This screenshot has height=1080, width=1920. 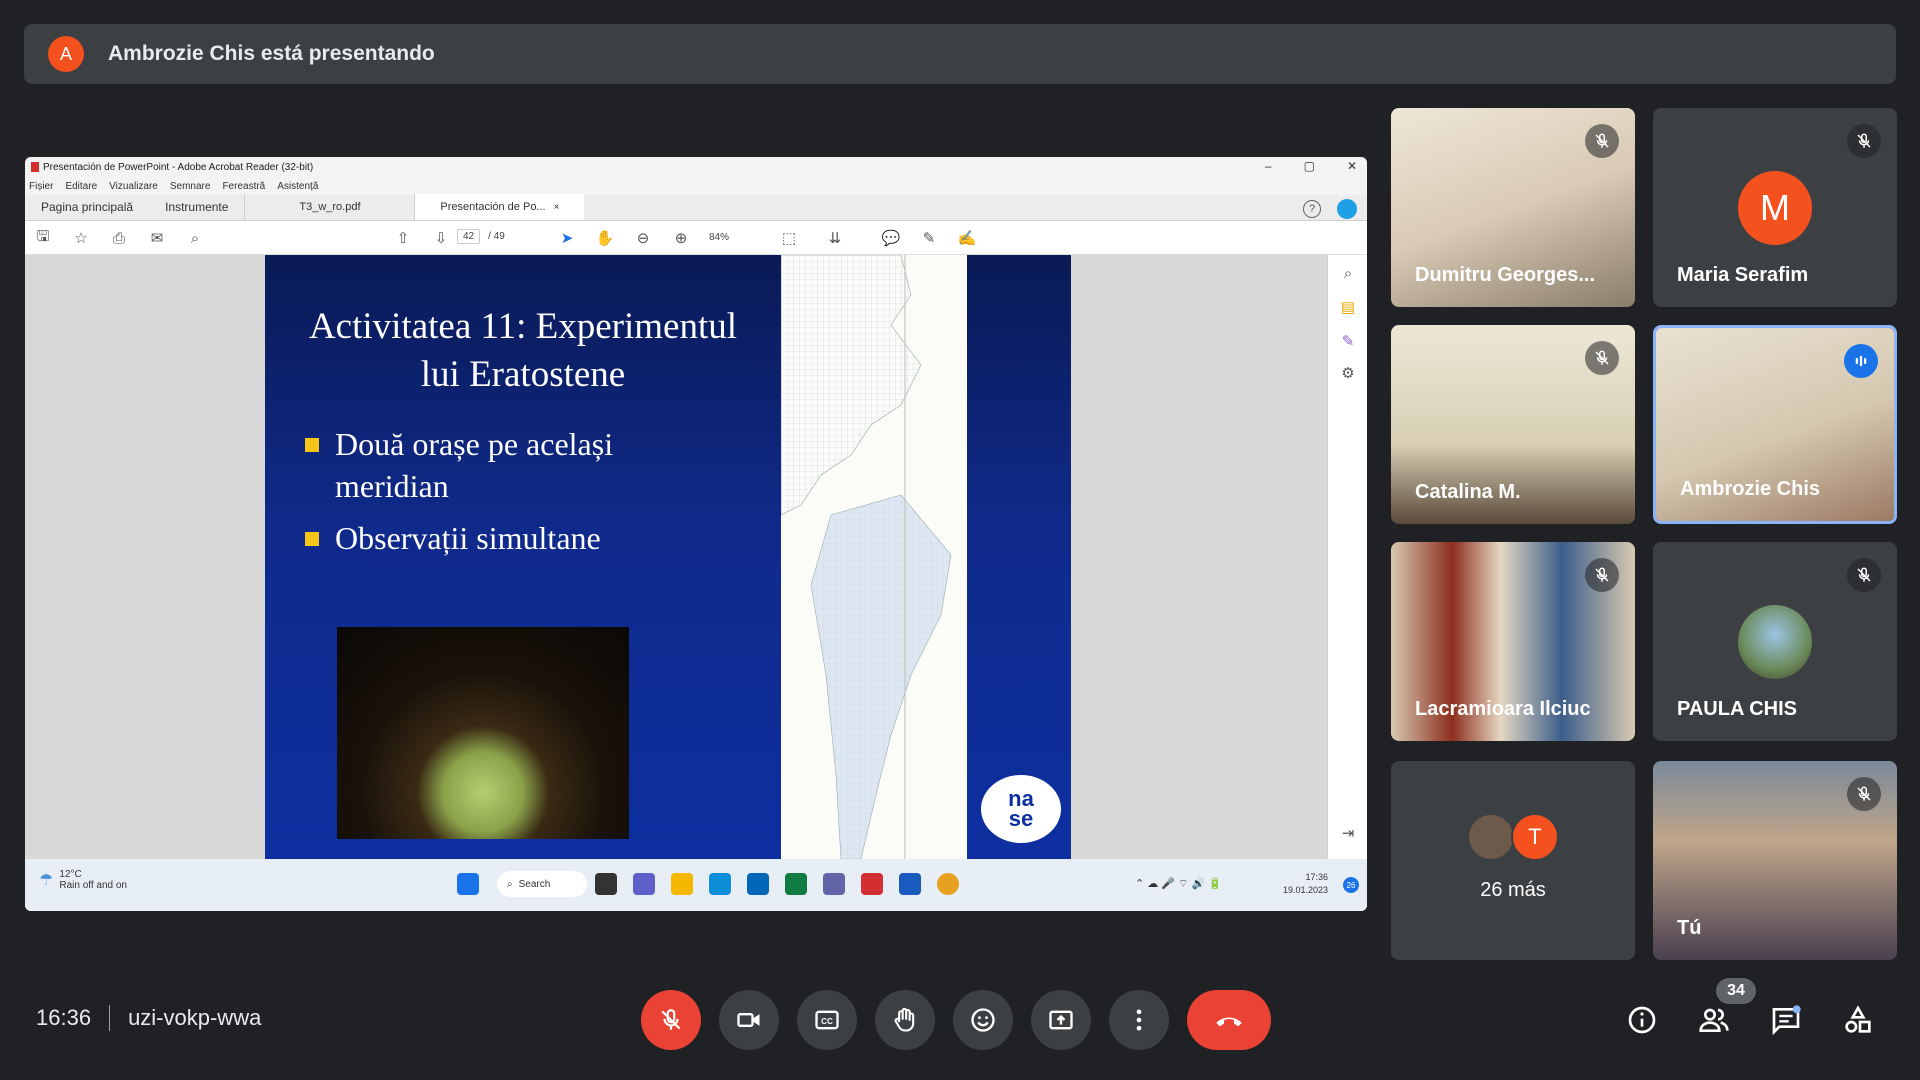 What do you see at coordinates (329, 207) in the screenshot?
I see `tab-doc-t3: T3_w_ro.pdf` at bounding box center [329, 207].